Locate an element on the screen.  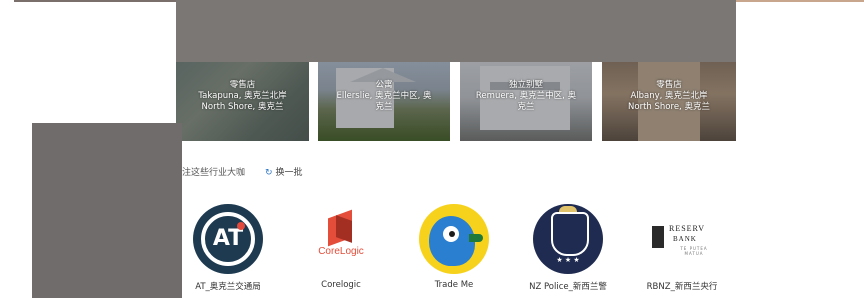
refresh-label: 换一批 is located at coordinates (289, 173).